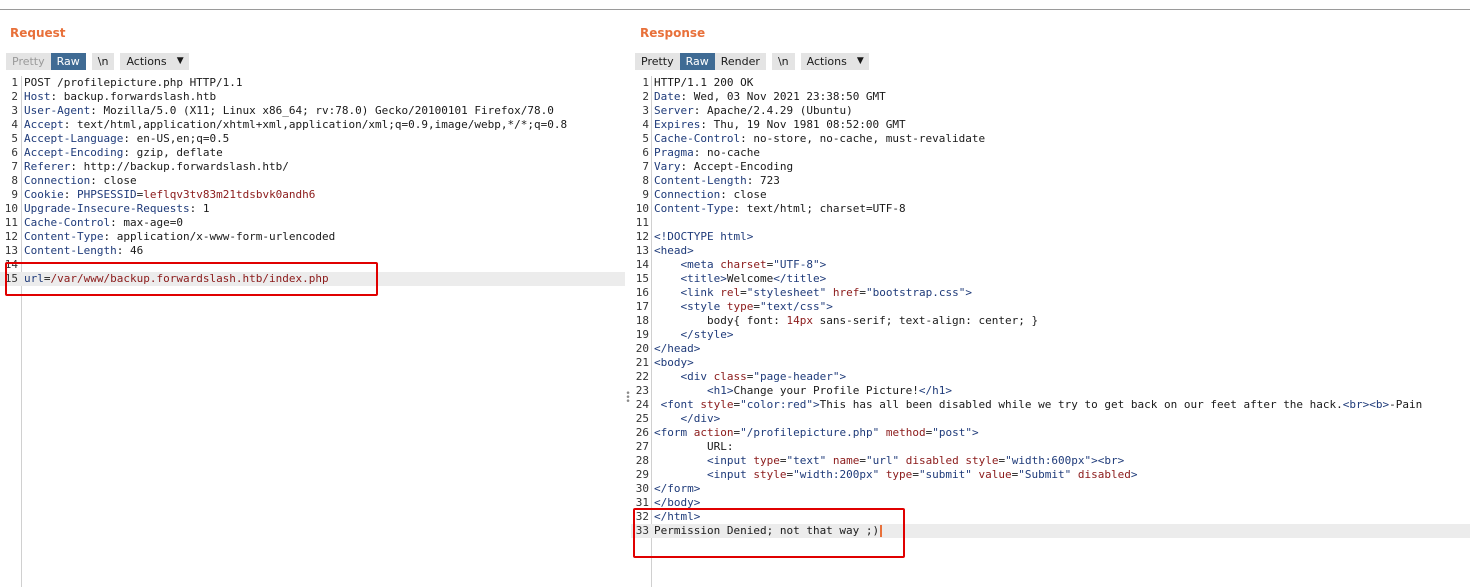 This screenshot has width=1470, height=587. What do you see at coordinates (312, 181) in the screenshot?
I see `request-line: 8 Connection: close` at bounding box center [312, 181].